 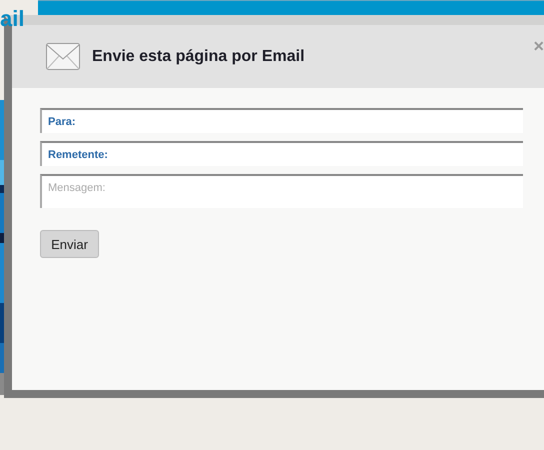 What do you see at coordinates (63, 56) in the screenshot?
I see `envelope-icon` at bounding box center [63, 56].